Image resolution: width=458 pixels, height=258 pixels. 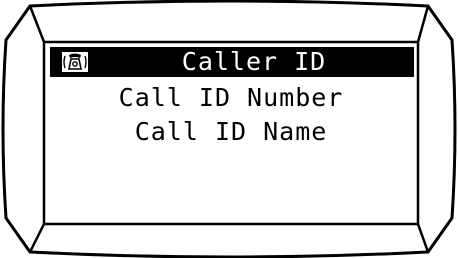 What do you see at coordinates (254, 61) in the screenshot?
I see `screen-title: Caller ID` at bounding box center [254, 61].